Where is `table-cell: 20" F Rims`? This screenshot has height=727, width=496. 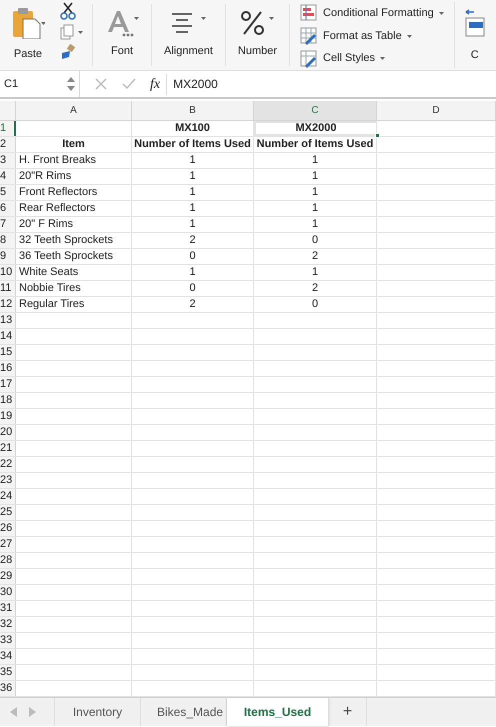
table-cell: 20" F Rims is located at coordinates (74, 224).